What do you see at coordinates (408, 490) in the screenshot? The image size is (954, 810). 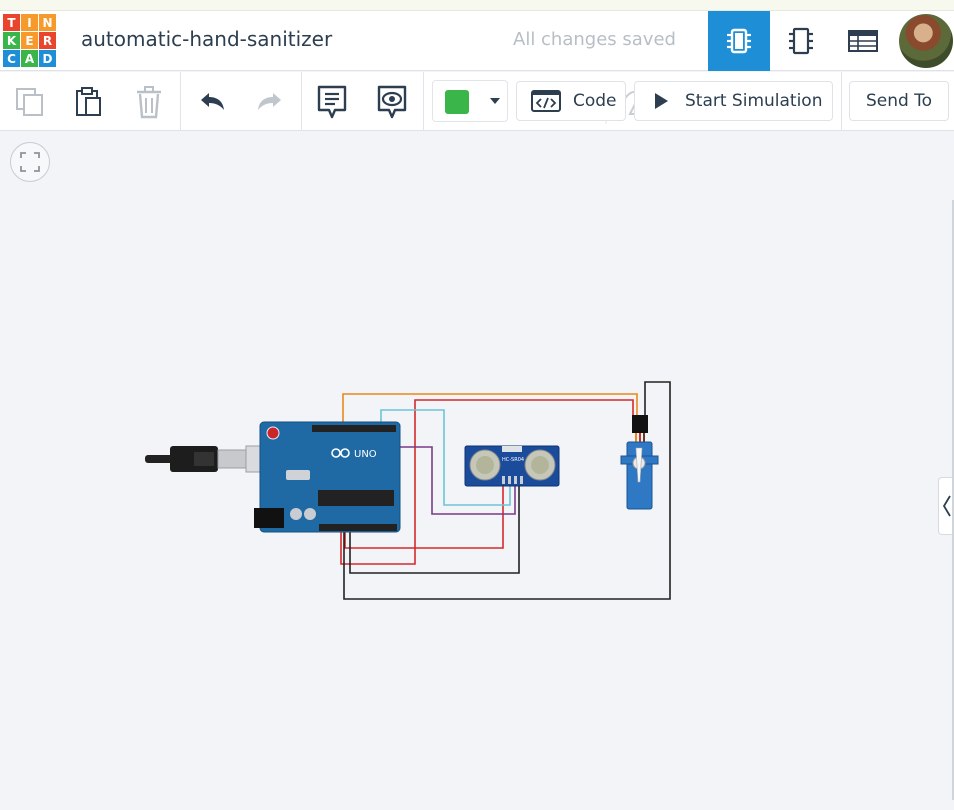 I see `circuit-diagram: UNO HC-SR04` at bounding box center [408, 490].